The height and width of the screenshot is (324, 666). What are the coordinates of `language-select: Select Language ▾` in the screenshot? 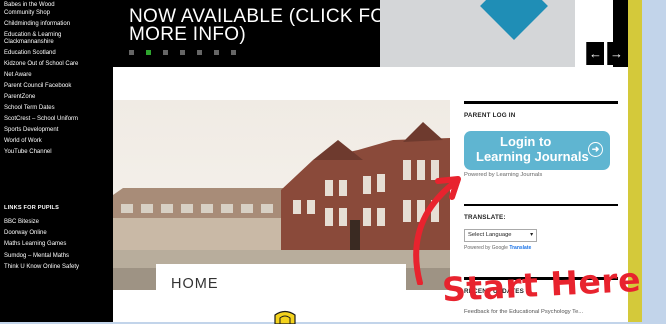 It's located at (500, 235).